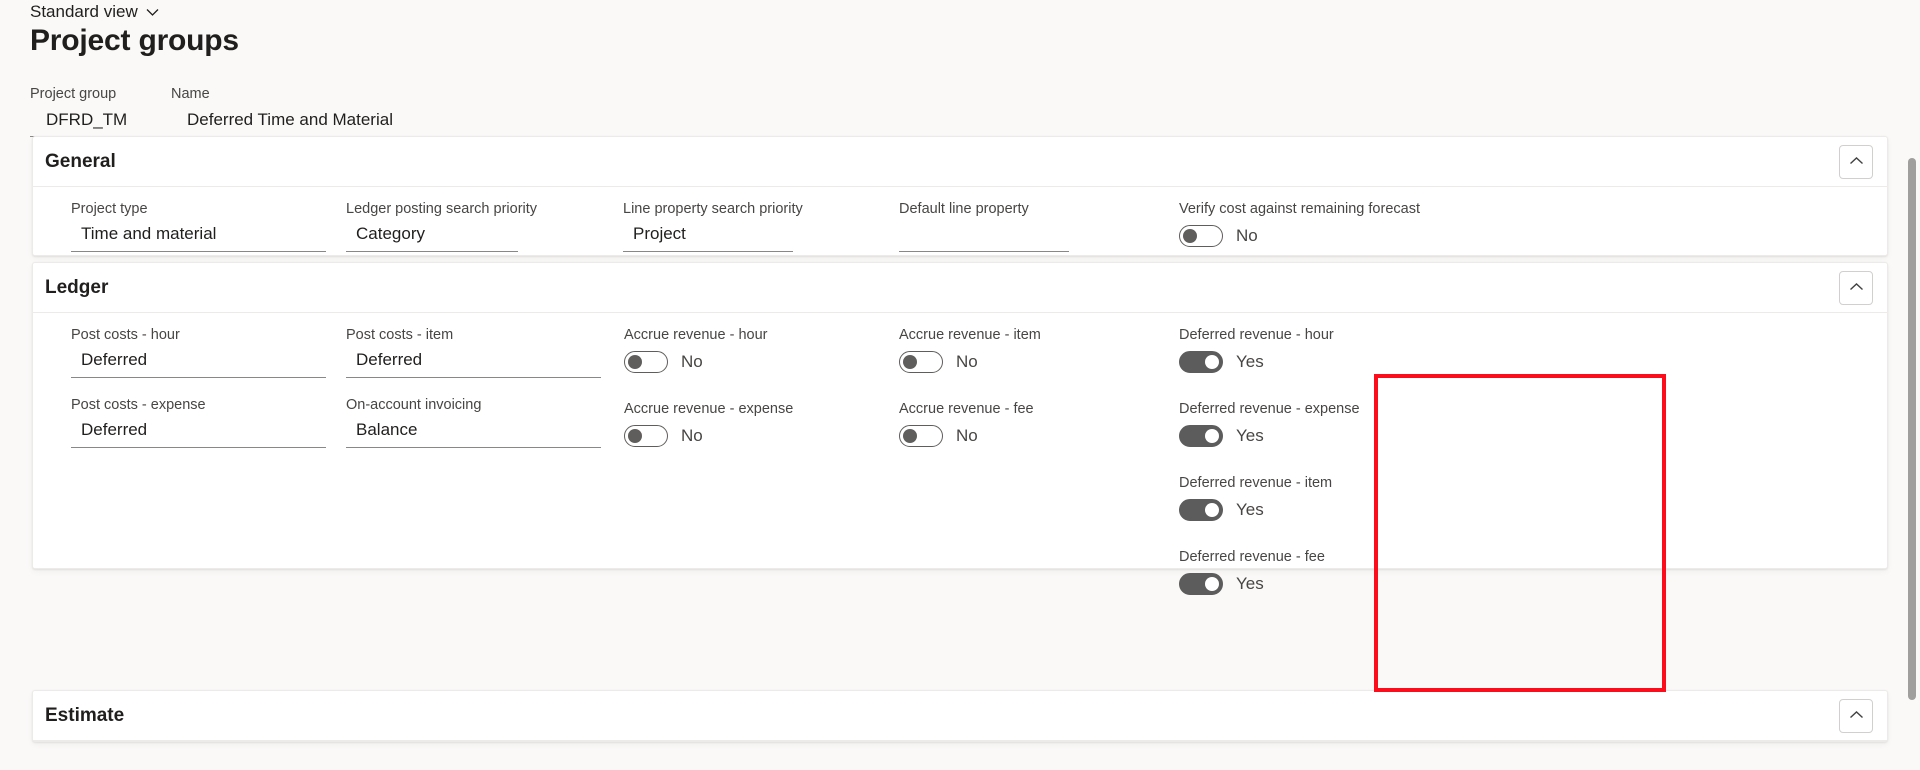 This screenshot has height=770, width=1920. What do you see at coordinates (967, 435) in the screenshot?
I see `accrue-revenue-fee-state: No` at bounding box center [967, 435].